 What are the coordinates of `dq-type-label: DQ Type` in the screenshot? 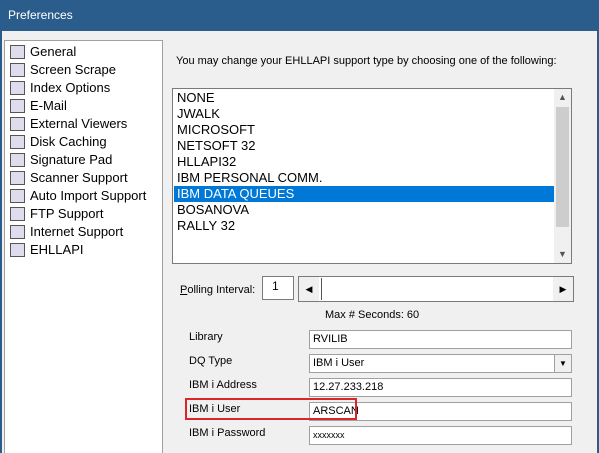 It's located at (211, 361).